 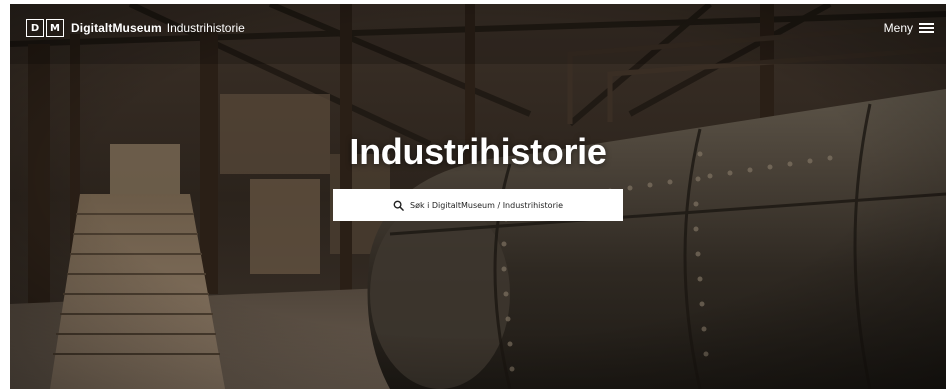 I want to click on home-link: D M DigitaltMuseum Industrihistorie, so click(x=135, y=28).